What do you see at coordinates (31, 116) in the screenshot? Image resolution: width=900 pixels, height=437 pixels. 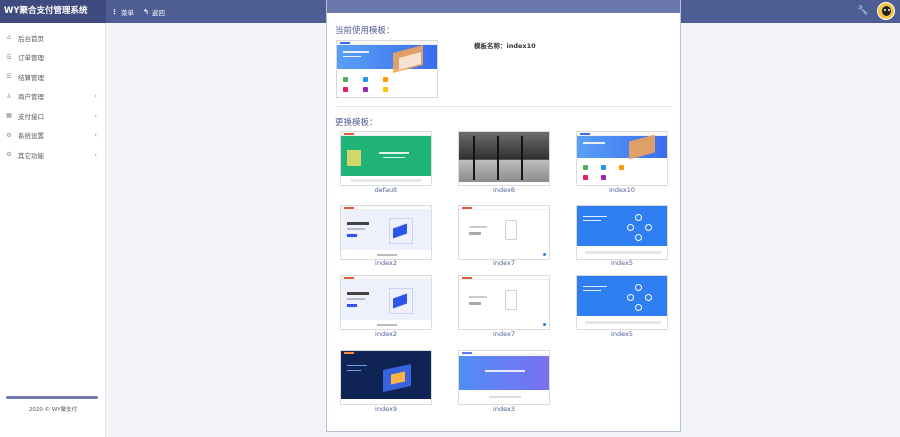 I see `sidebar-item-label: 支付接口` at bounding box center [31, 116].